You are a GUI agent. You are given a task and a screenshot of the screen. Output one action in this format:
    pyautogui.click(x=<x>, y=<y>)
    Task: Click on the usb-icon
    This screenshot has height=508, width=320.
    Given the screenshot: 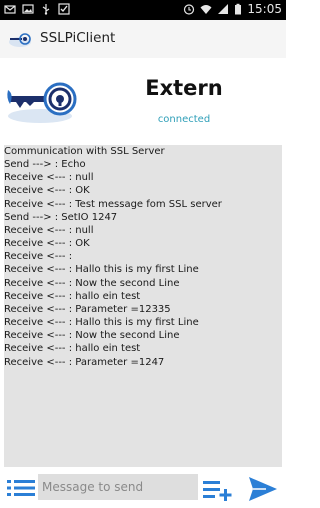 What is the action you would take?
    pyautogui.click(x=46, y=9)
    